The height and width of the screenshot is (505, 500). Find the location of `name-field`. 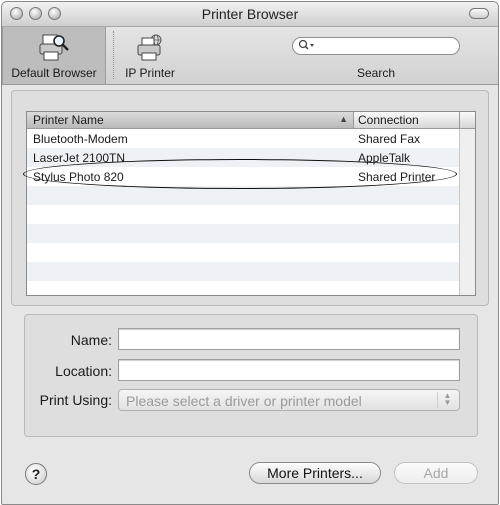

name-field is located at coordinates (289, 339).